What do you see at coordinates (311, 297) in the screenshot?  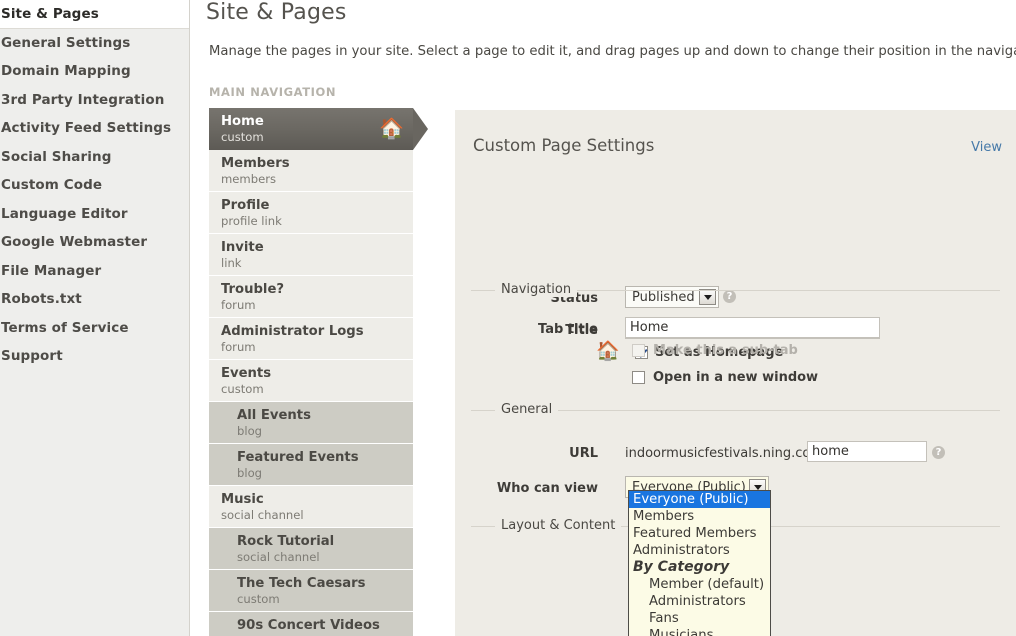 I see `page-list-item: Trouble? forum` at bounding box center [311, 297].